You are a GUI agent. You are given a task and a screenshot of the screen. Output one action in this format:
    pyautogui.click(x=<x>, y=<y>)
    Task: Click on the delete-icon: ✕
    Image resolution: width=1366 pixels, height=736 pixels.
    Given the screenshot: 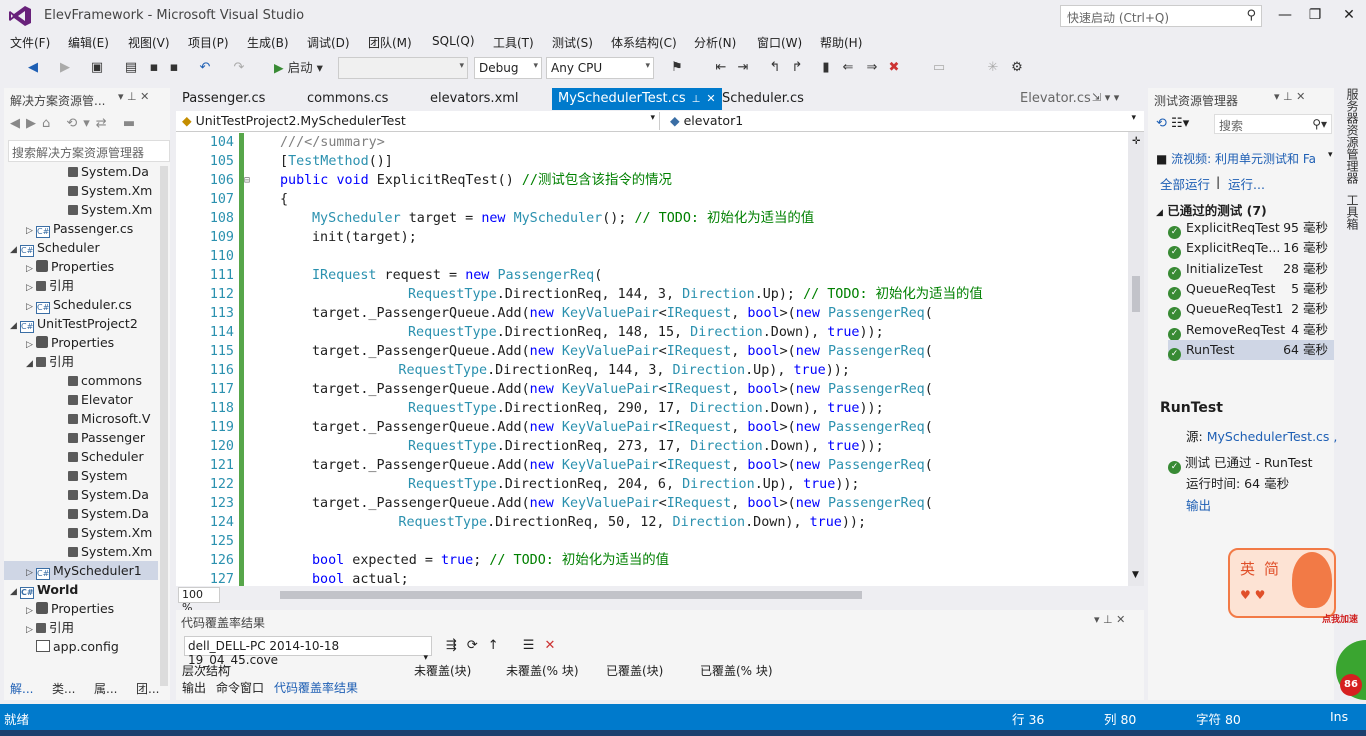 What is the action you would take?
    pyautogui.click(x=554, y=645)
    